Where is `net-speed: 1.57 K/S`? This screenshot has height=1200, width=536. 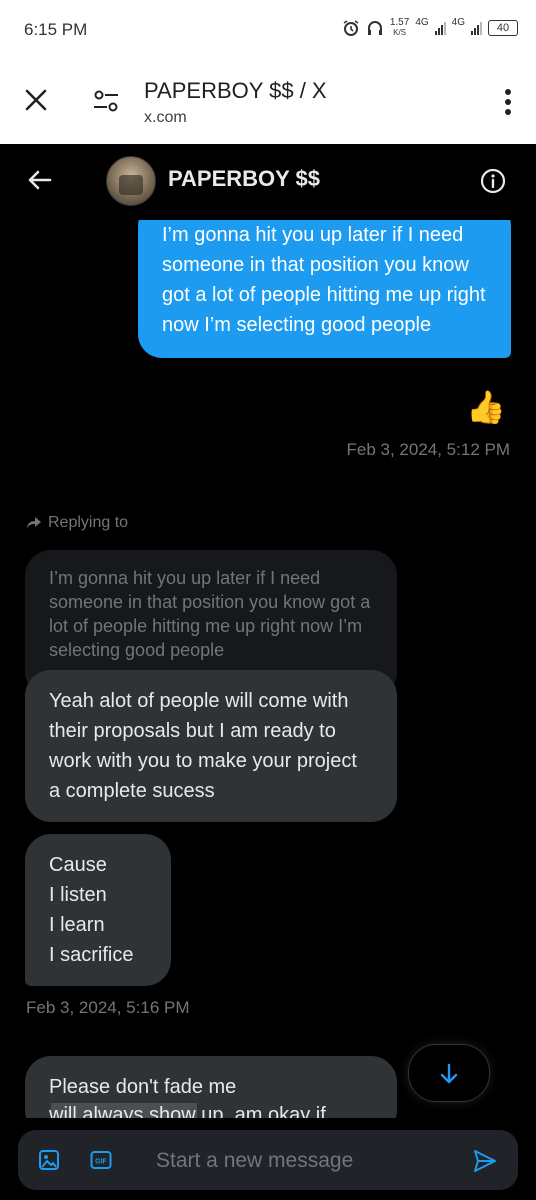
net-speed: 1.57 K/S is located at coordinates (399, 28).